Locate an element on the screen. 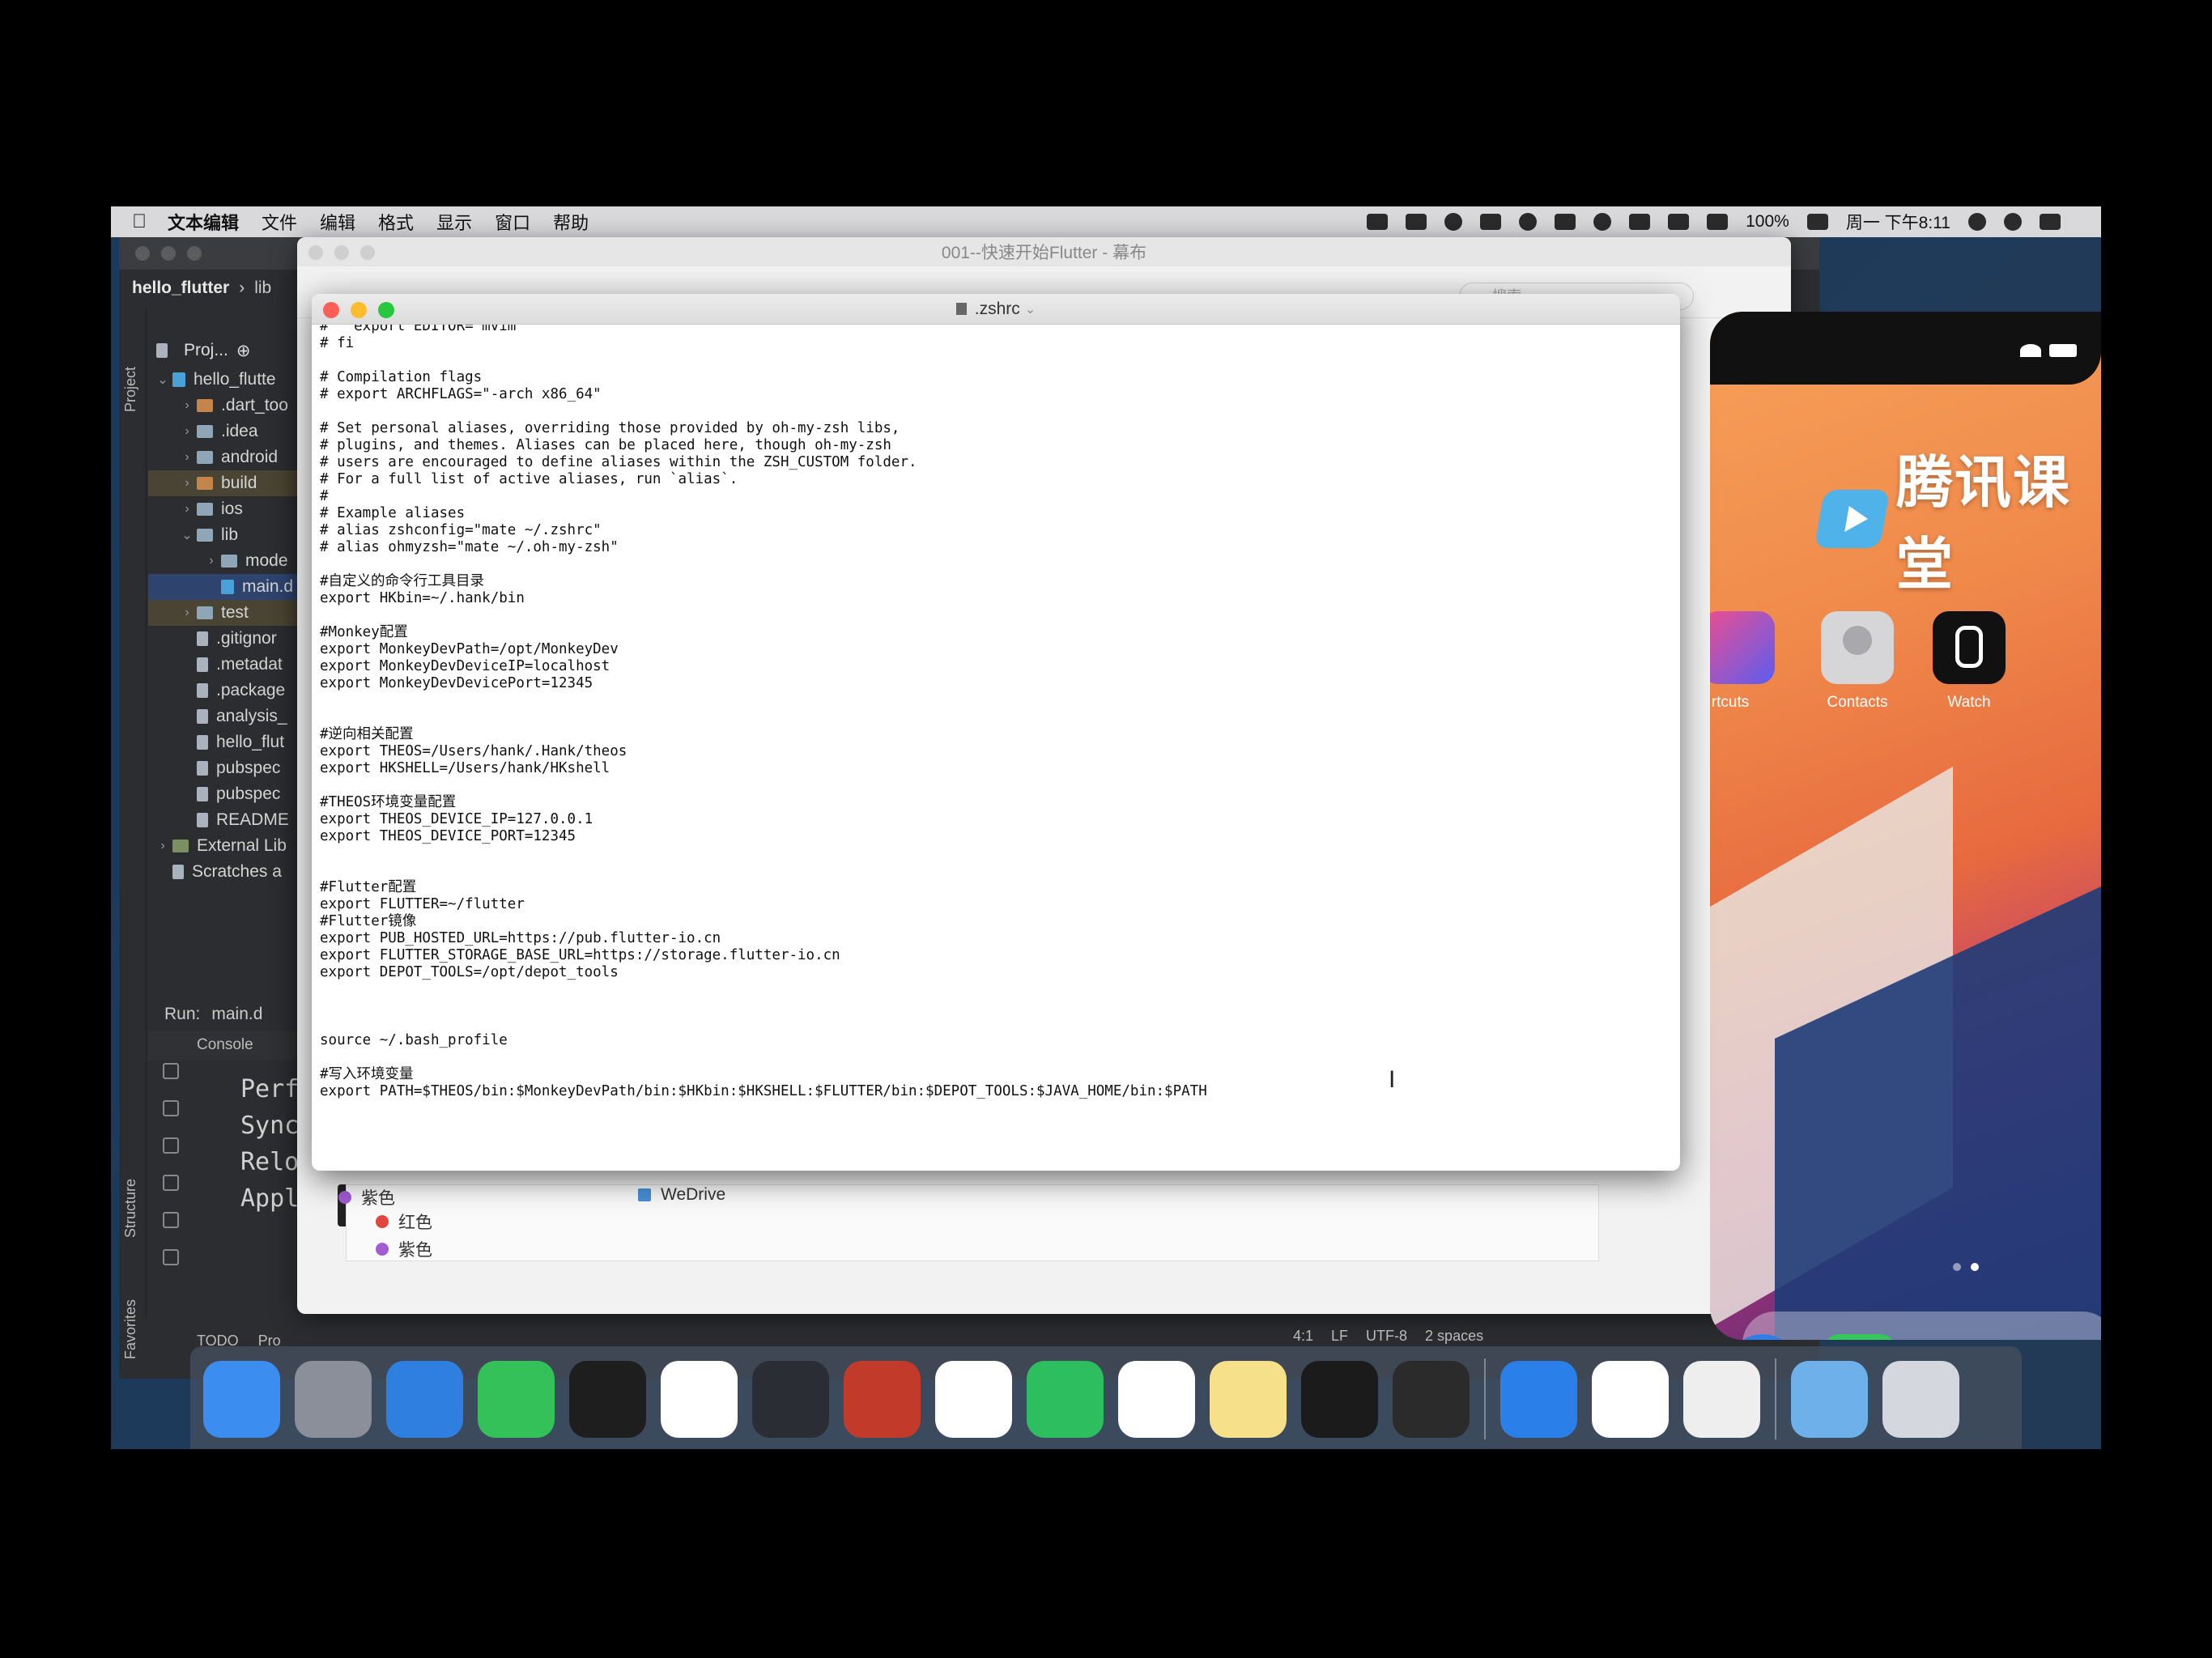 Image resolution: width=2212 pixels, height=1658 pixels. code-line: # is located at coordinates (1000, 496).